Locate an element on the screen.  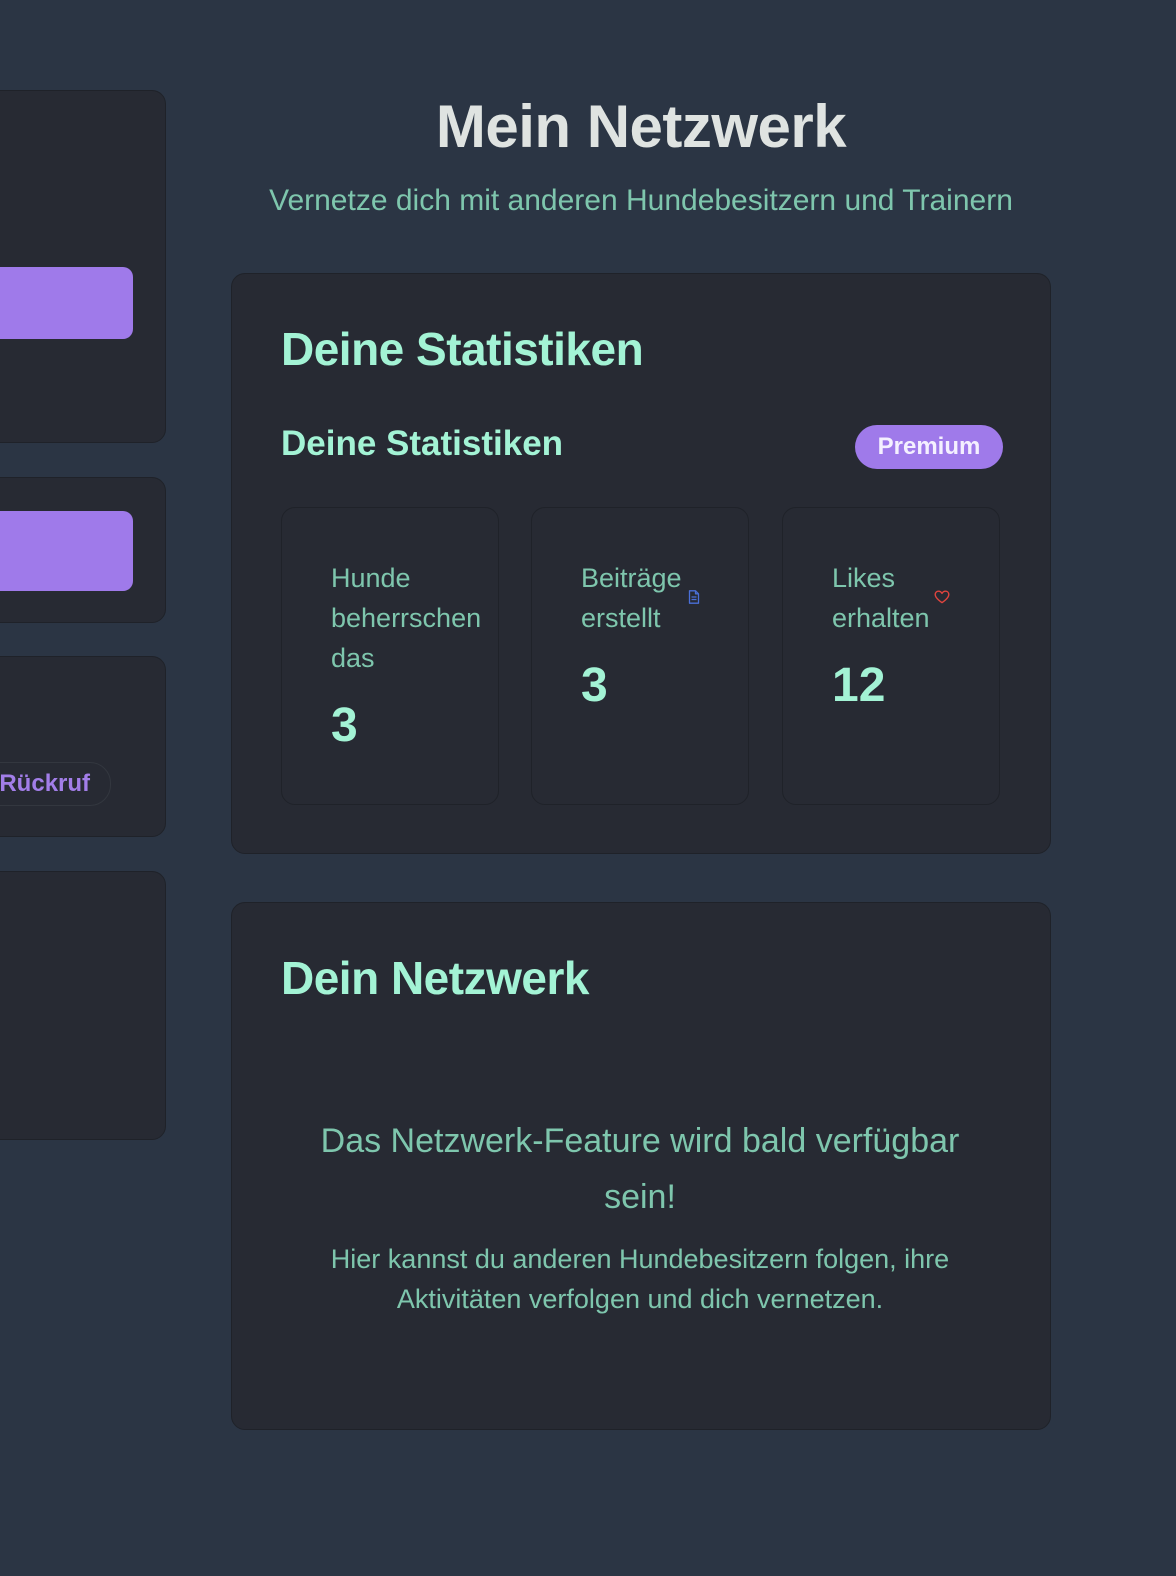
stats-sub-heading: Deine Statistiken is located at coordinates (422, 443).